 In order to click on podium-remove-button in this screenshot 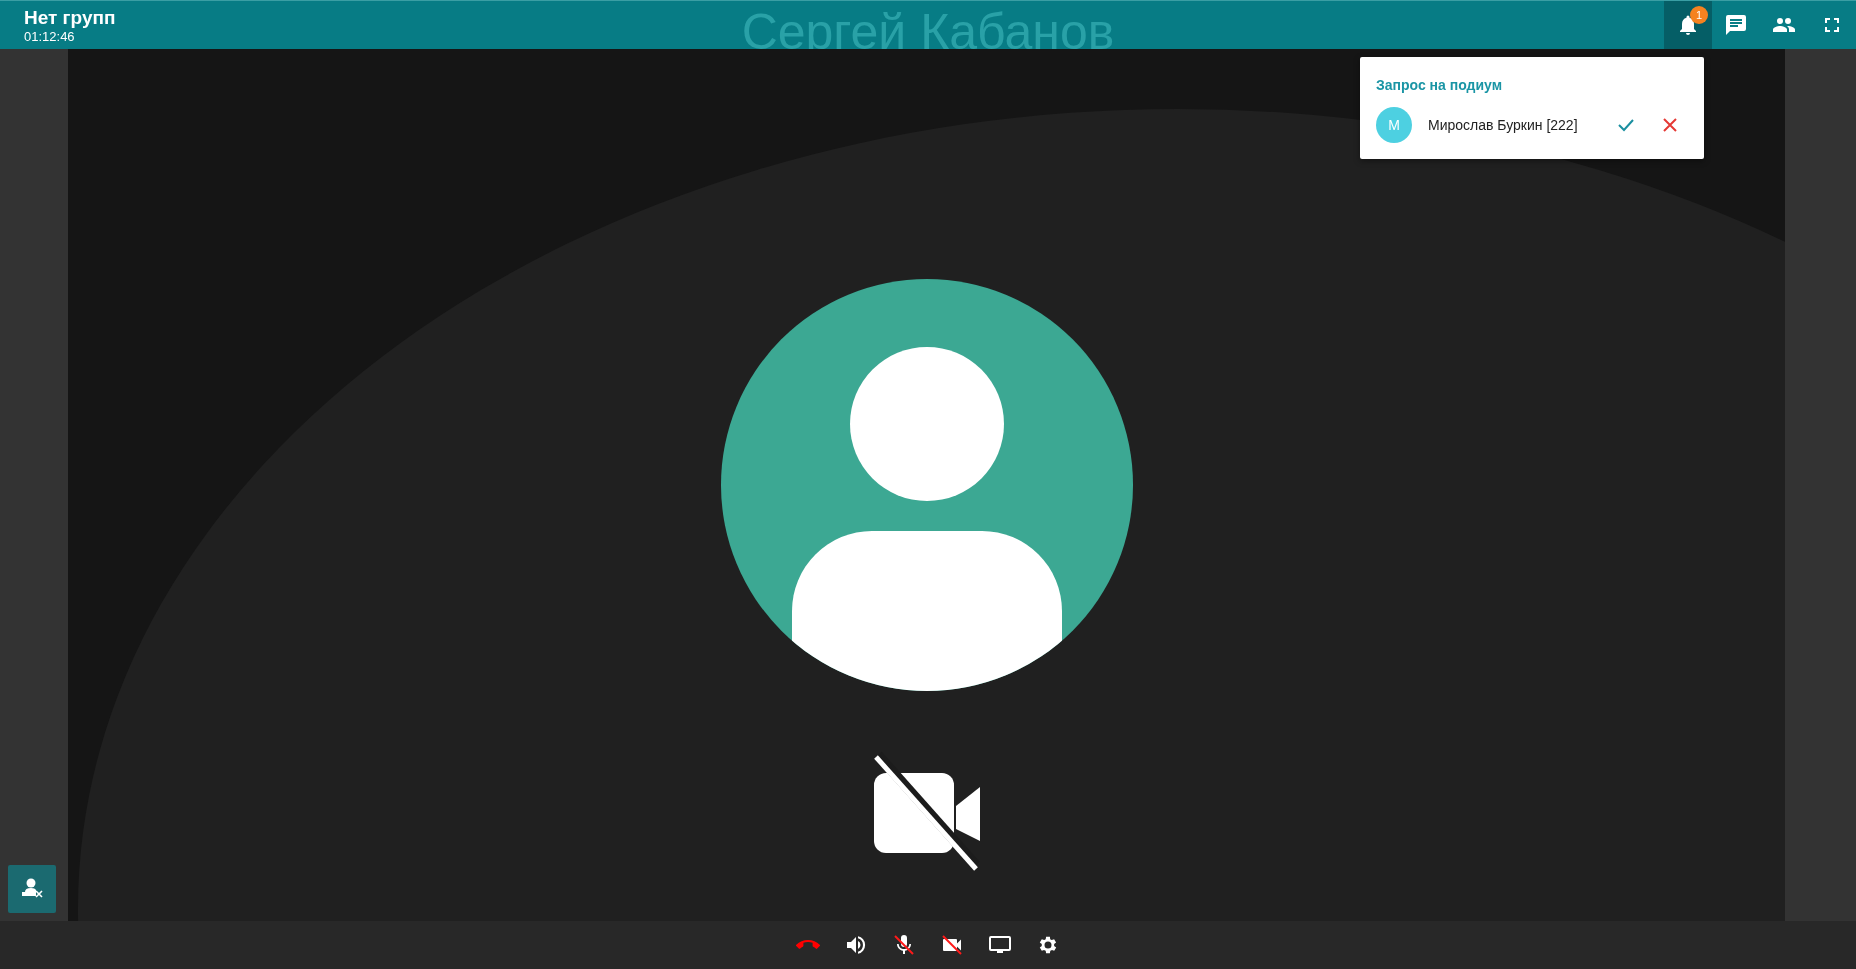, I will do `click(32, 889)`.